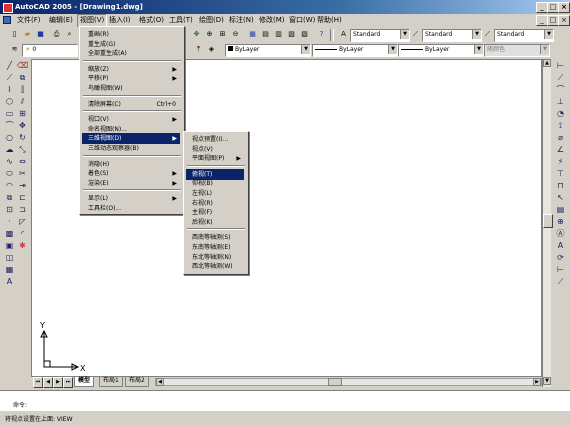  What do you see at coordinates (9, 65) in the screenshot?
I see `line-icon: ╱` at bounding box center [9, 65].